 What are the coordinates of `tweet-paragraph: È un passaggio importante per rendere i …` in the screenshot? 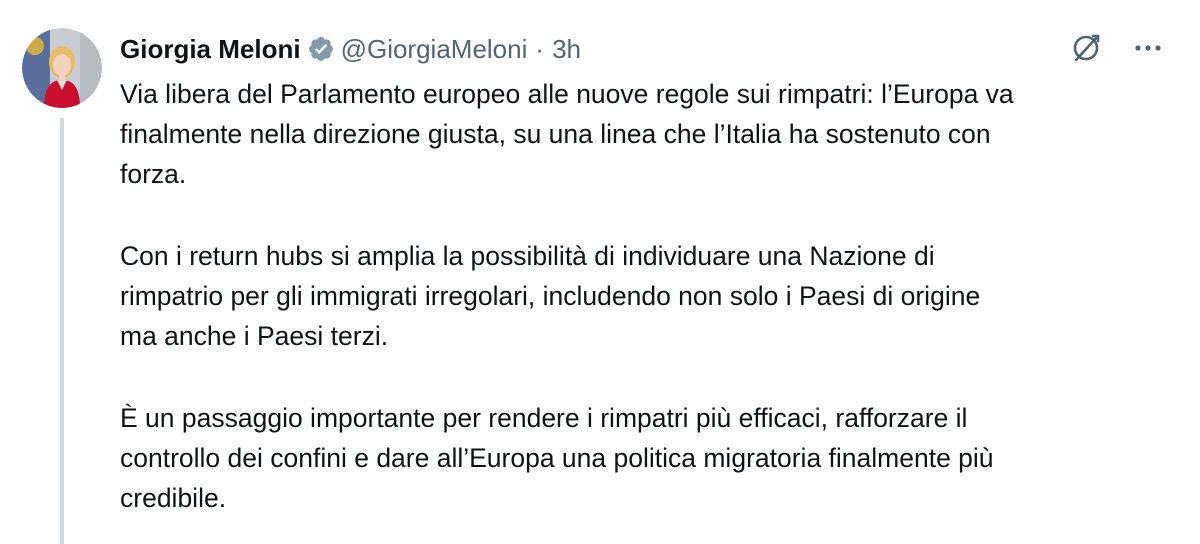 It's located at (557, 458).